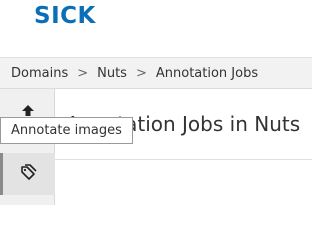  What do you see at coordinates (27, 147) in the screenshot?
I see `sidebar` at bounding box center [27, 147].